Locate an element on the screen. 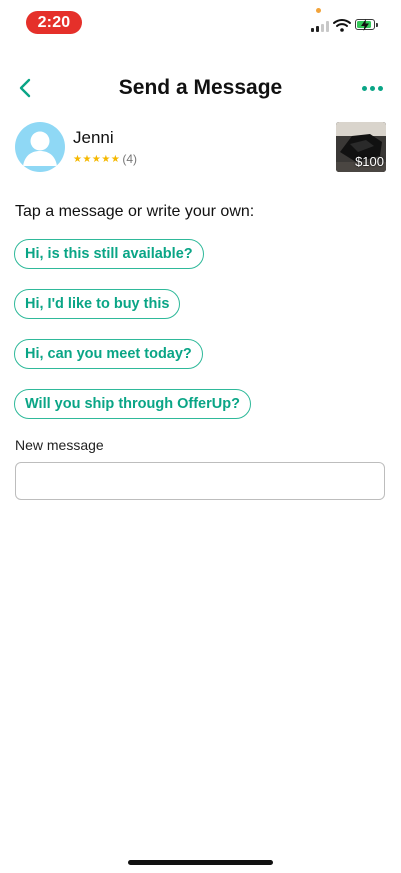 This screenshot has height=873, width=401. seller-rating: ★★★★★ (4) is located at coordinates (105, 159).